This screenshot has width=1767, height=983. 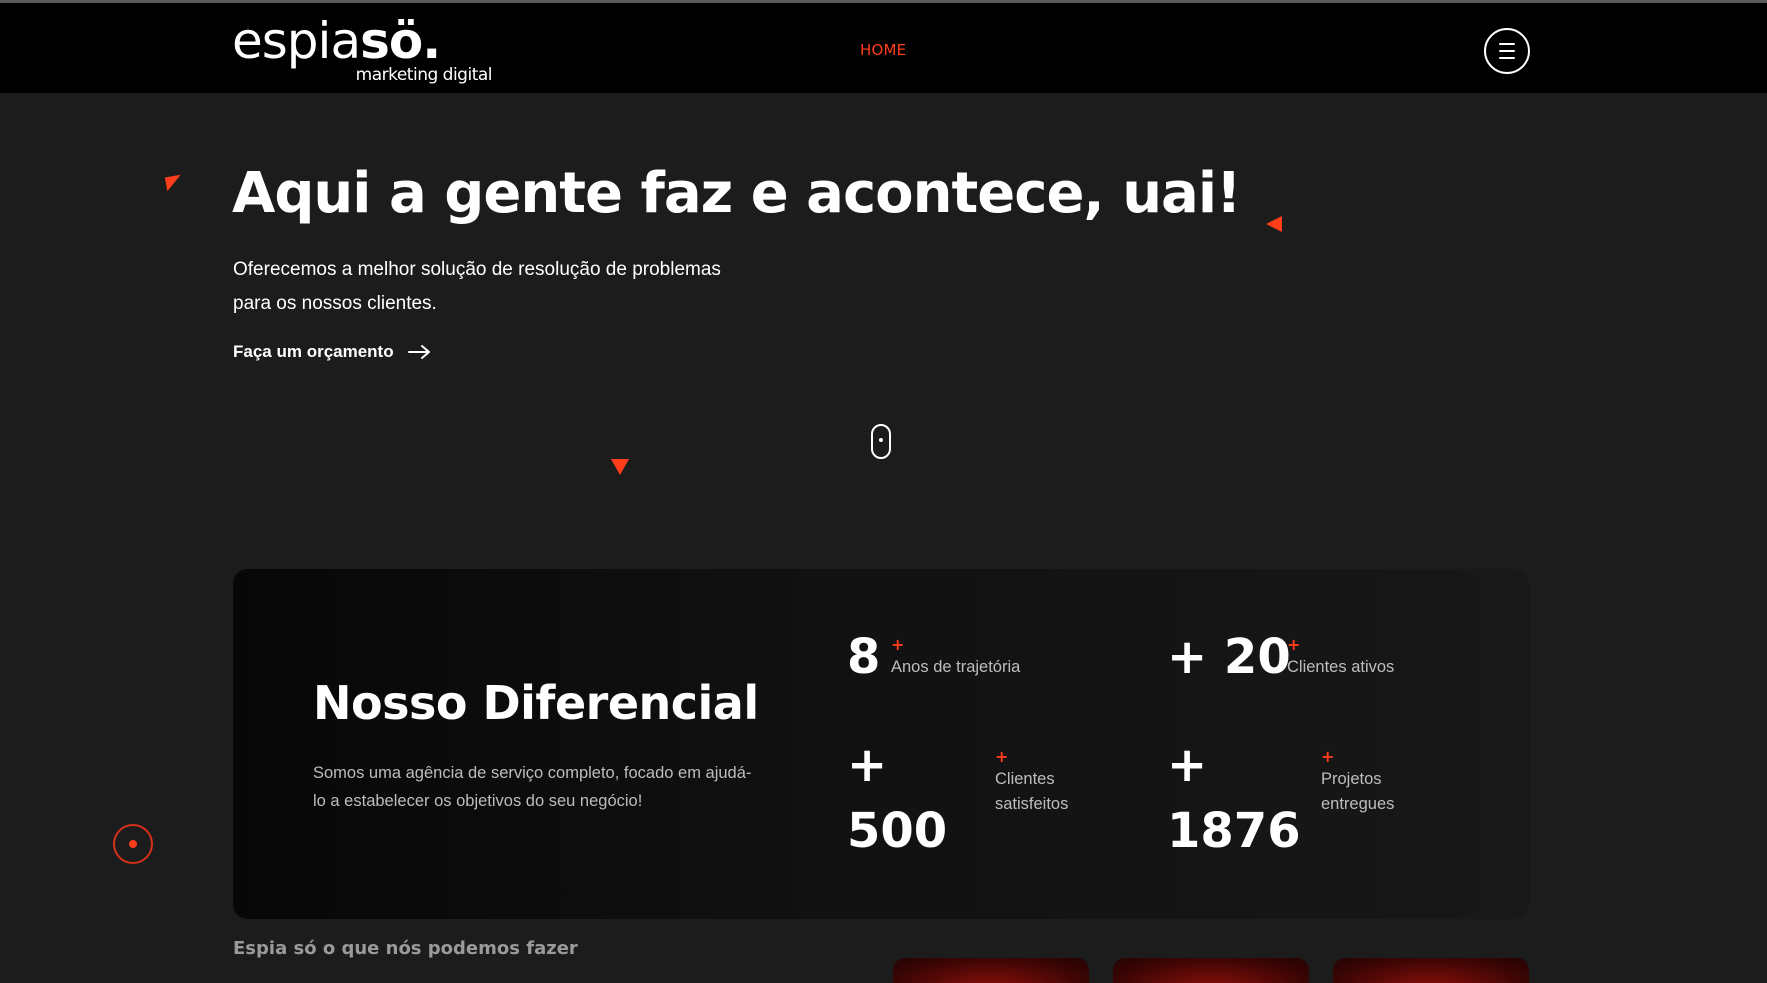 What do you see at coordinates (956, 667) in the screenshot?
I see `stat-label: Anos de trajetória` at bounding box center [956, 667].